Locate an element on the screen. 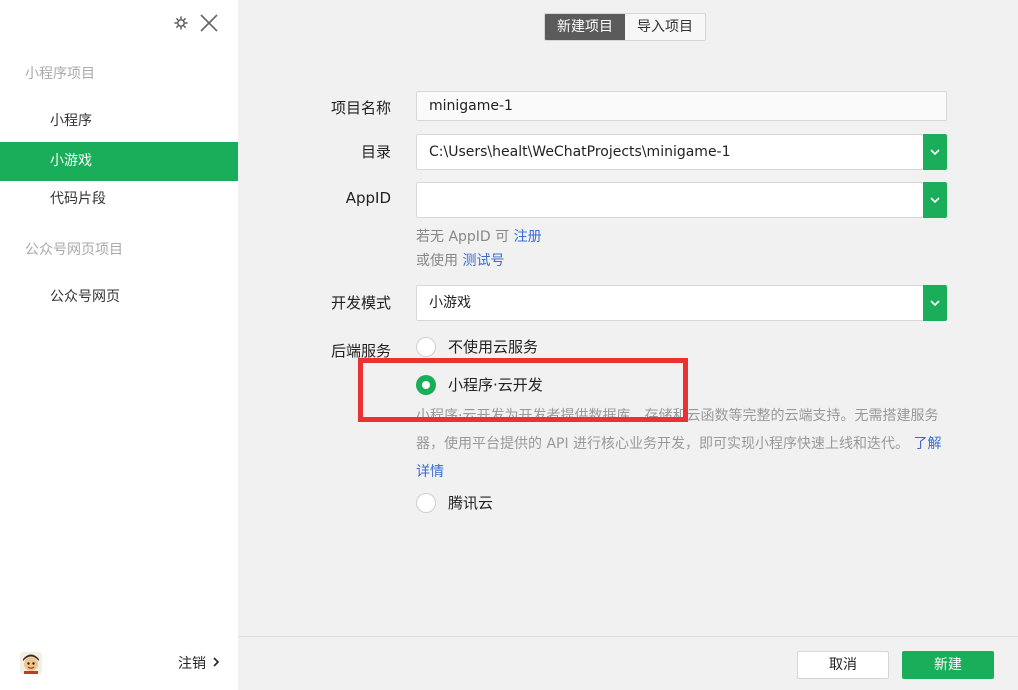 This screenshot has height=690, width=1018. appid-select is located at coordinates (681, 200).